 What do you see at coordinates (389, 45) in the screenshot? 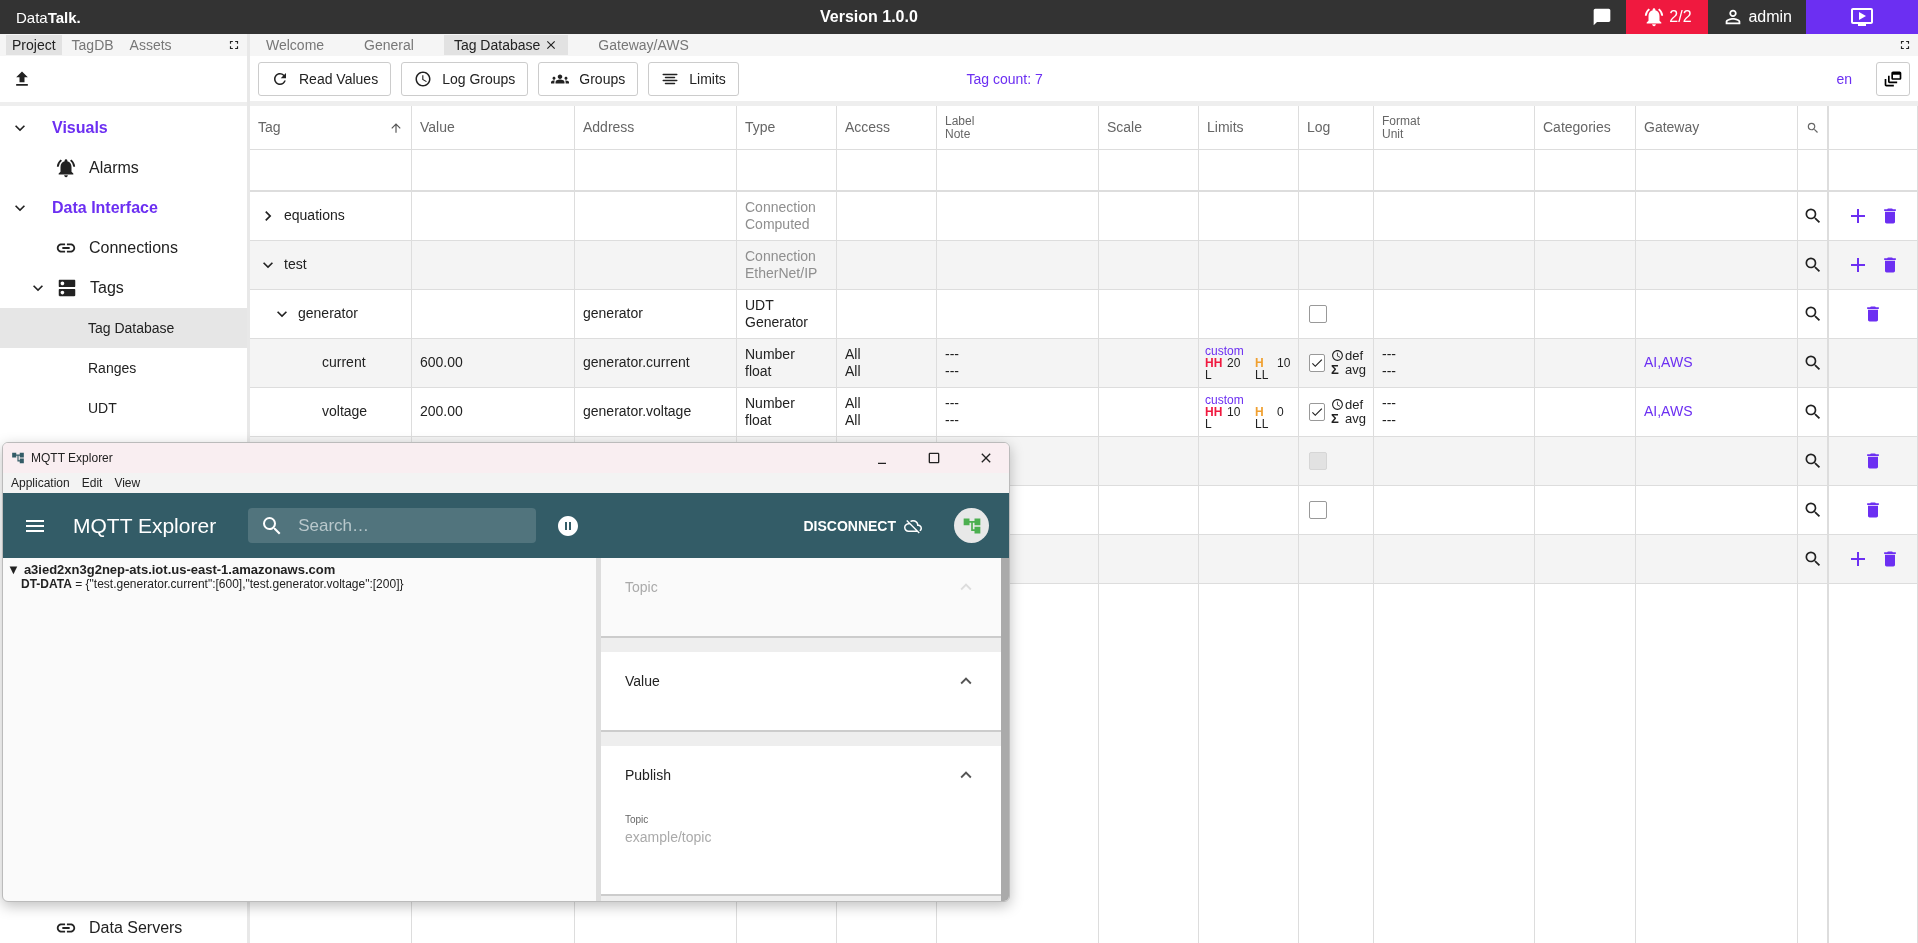
I see `tab: General` at bounding box center [389, 45].